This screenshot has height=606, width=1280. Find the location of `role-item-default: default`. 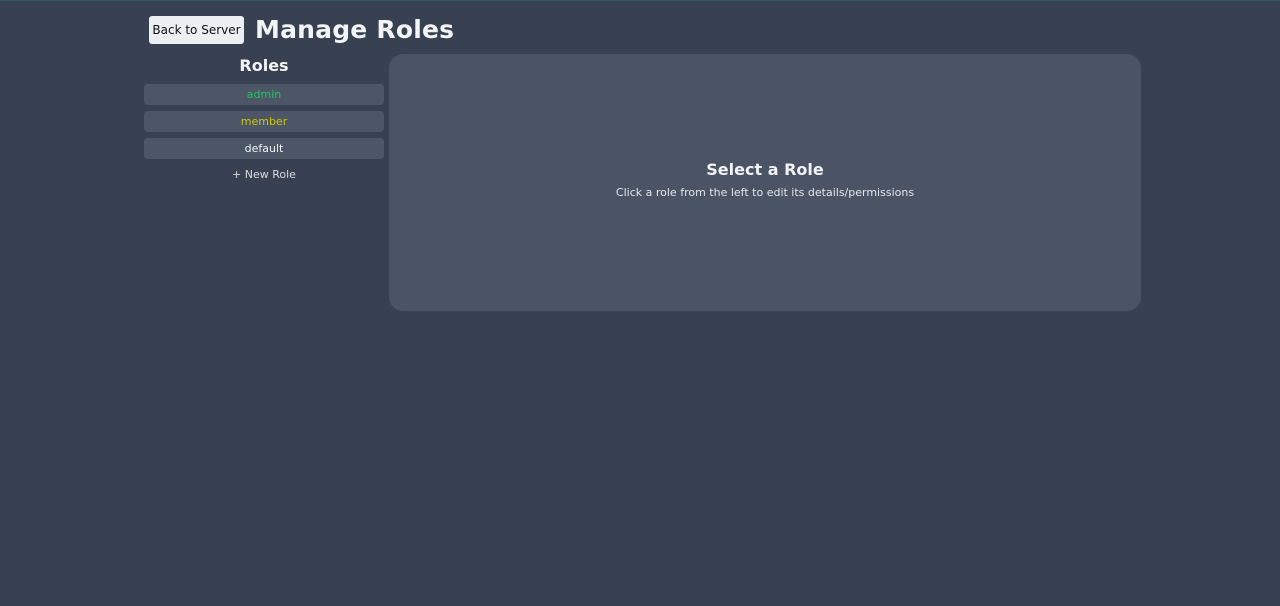

role-item-default: default is located at coordinates (264, 148).